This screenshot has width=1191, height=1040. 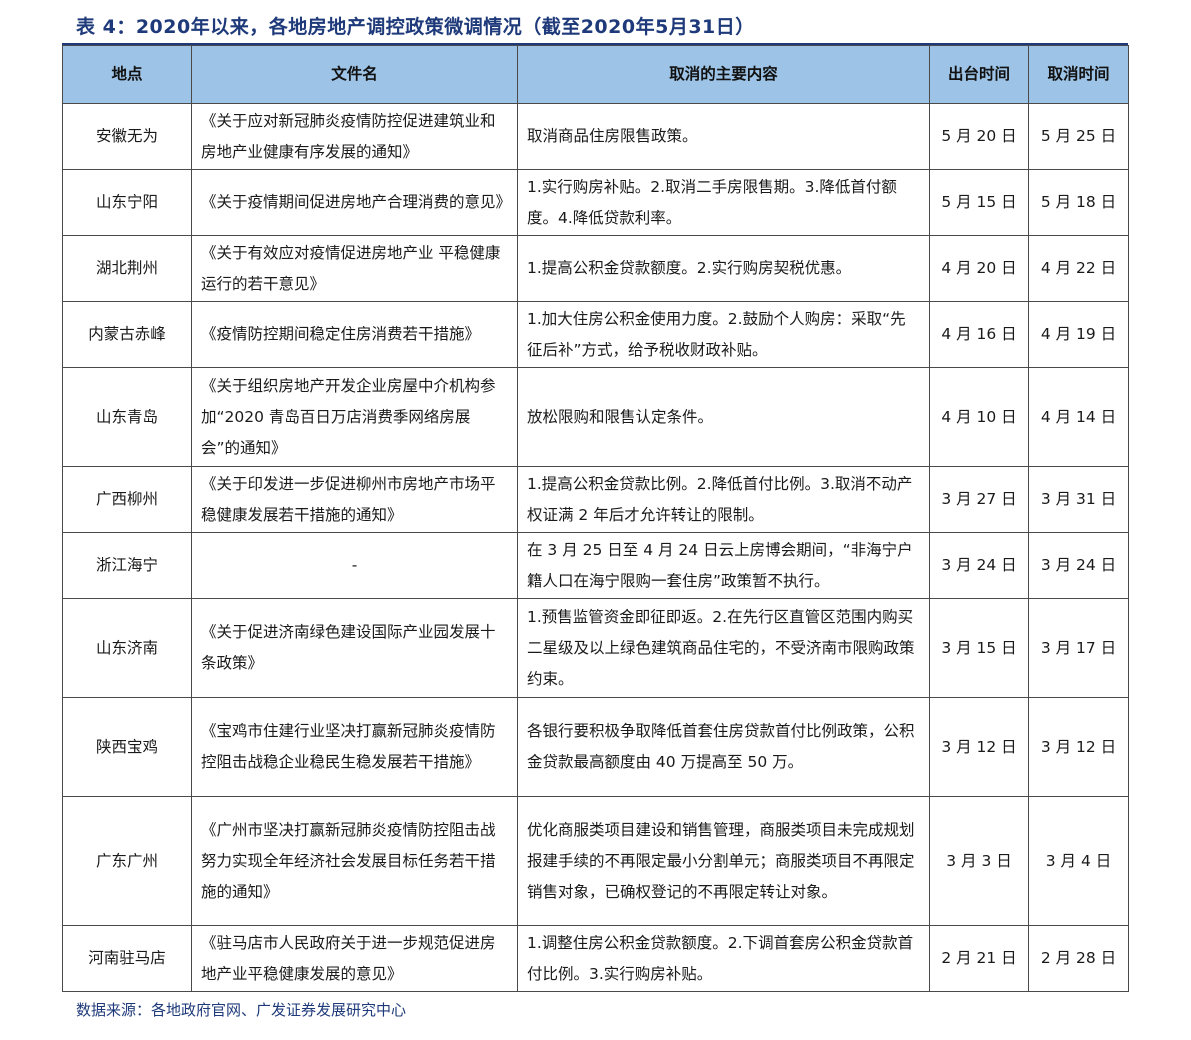 I want to click on source-note: 数据来源：各地政府官网、广发证券发展研究中心, so click(x=241, y=1010).